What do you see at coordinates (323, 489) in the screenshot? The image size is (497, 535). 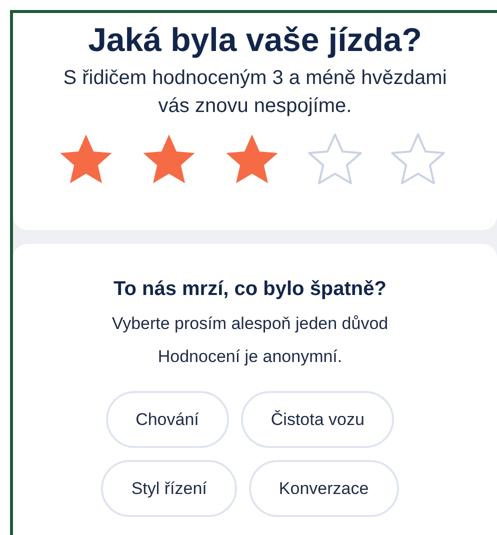 I see `reason-chip: Konverzace` at bounding box center [323, 489].